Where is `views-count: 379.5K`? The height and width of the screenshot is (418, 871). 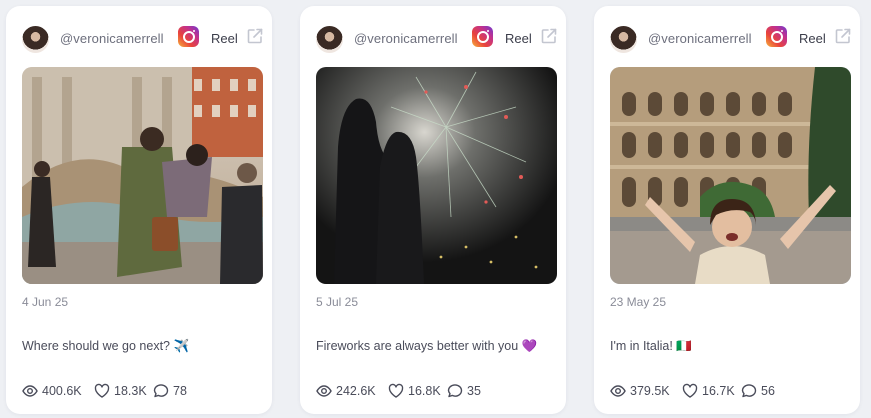 views-count: 379.5K is located at coordinates (650, 391).